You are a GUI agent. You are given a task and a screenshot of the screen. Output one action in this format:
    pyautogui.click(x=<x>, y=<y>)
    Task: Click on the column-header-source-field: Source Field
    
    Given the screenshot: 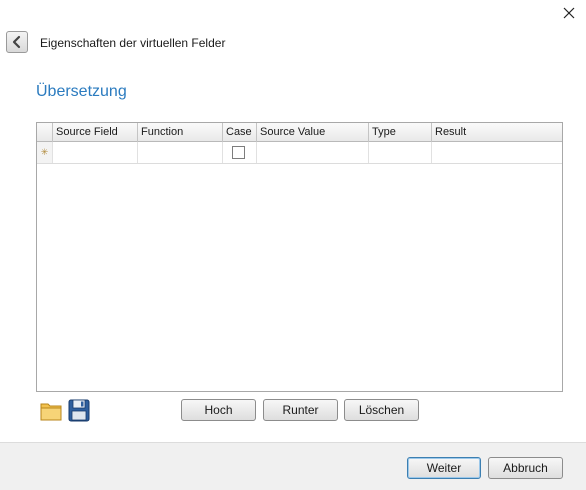 What is the action you would take?
    pyautogui.click(x=95, y=132)
    